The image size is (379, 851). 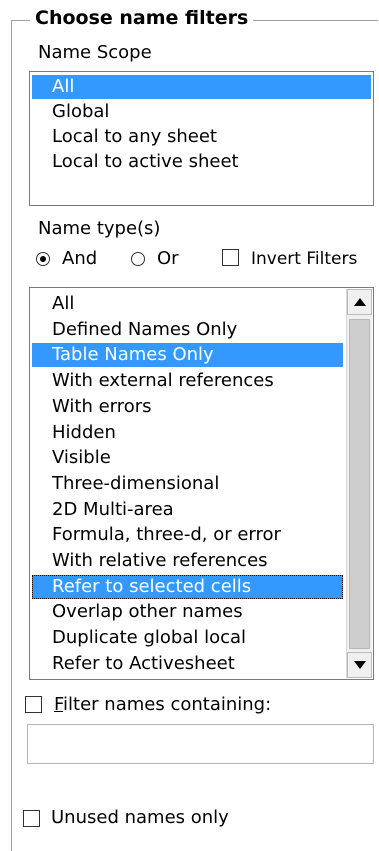 I want to click on type-list-item: Duplicate global local, so click(x=187, y=638).